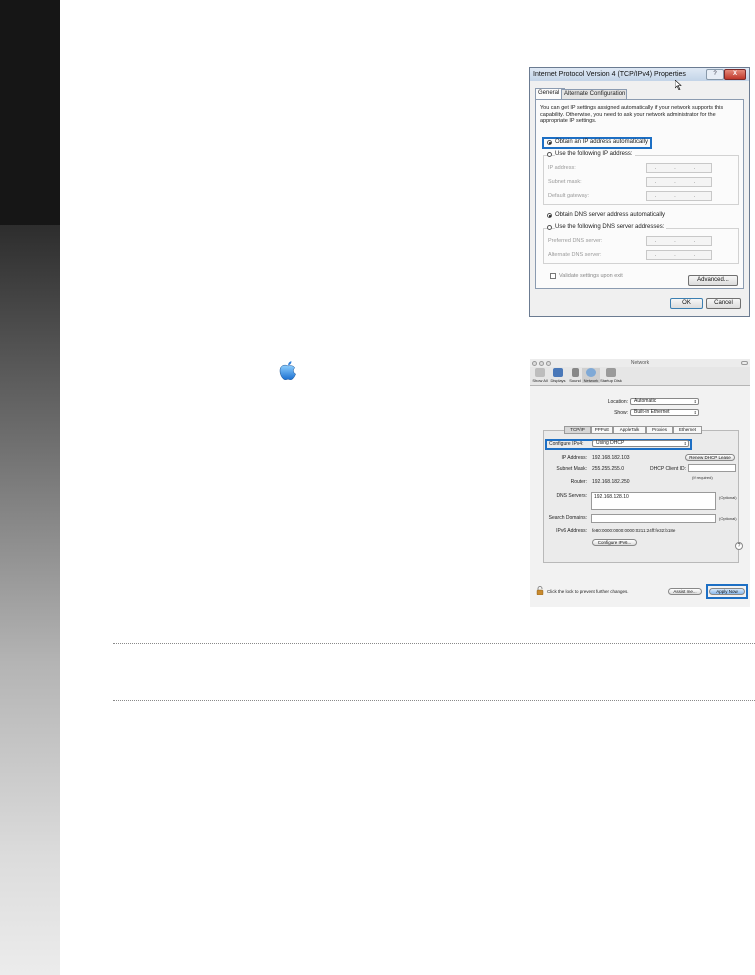 This screenshot has height=975, width=755. Describe the element at coordinates (595, 154) in the screenshot. I see `use-following-ip-label: Use the following IP address:` at that location.